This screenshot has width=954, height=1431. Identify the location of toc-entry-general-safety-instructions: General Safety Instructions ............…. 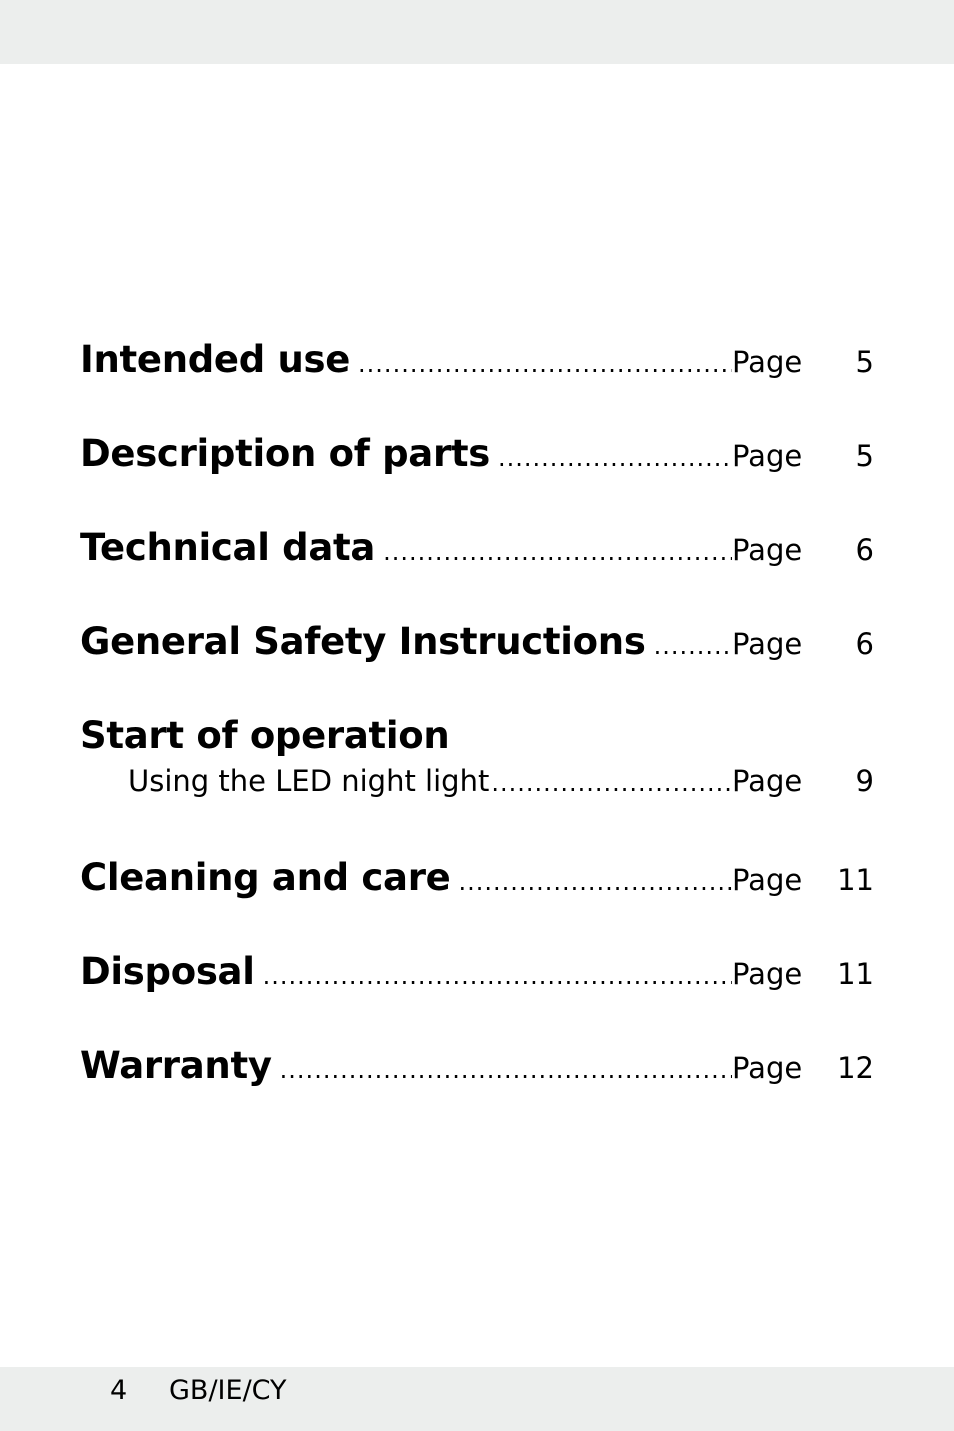
(477, 645).